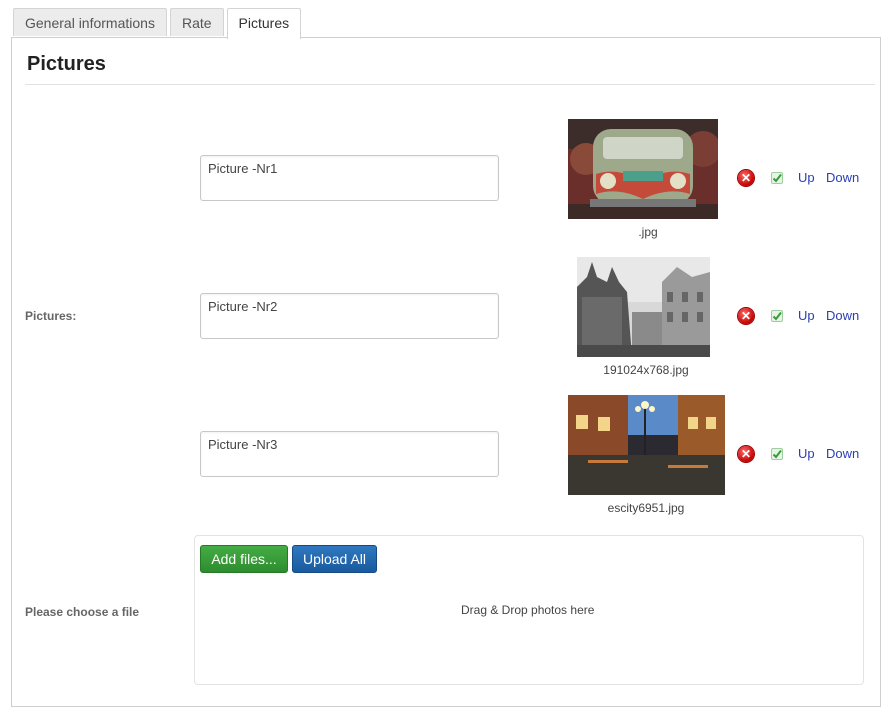 The image size is (890, 716). I want to click on picture-filename: escity6951.jpg, so click(646, 508).